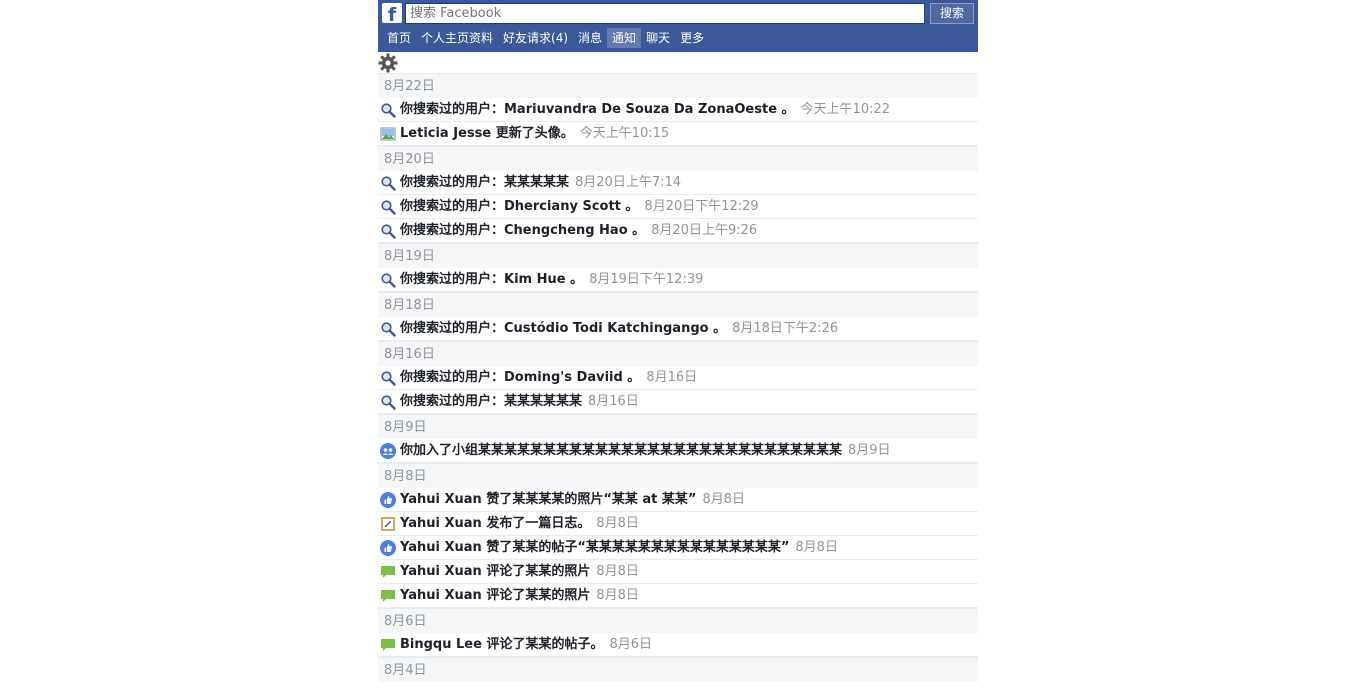  I want to click on date-header: 8月4日, so click(678, 669).